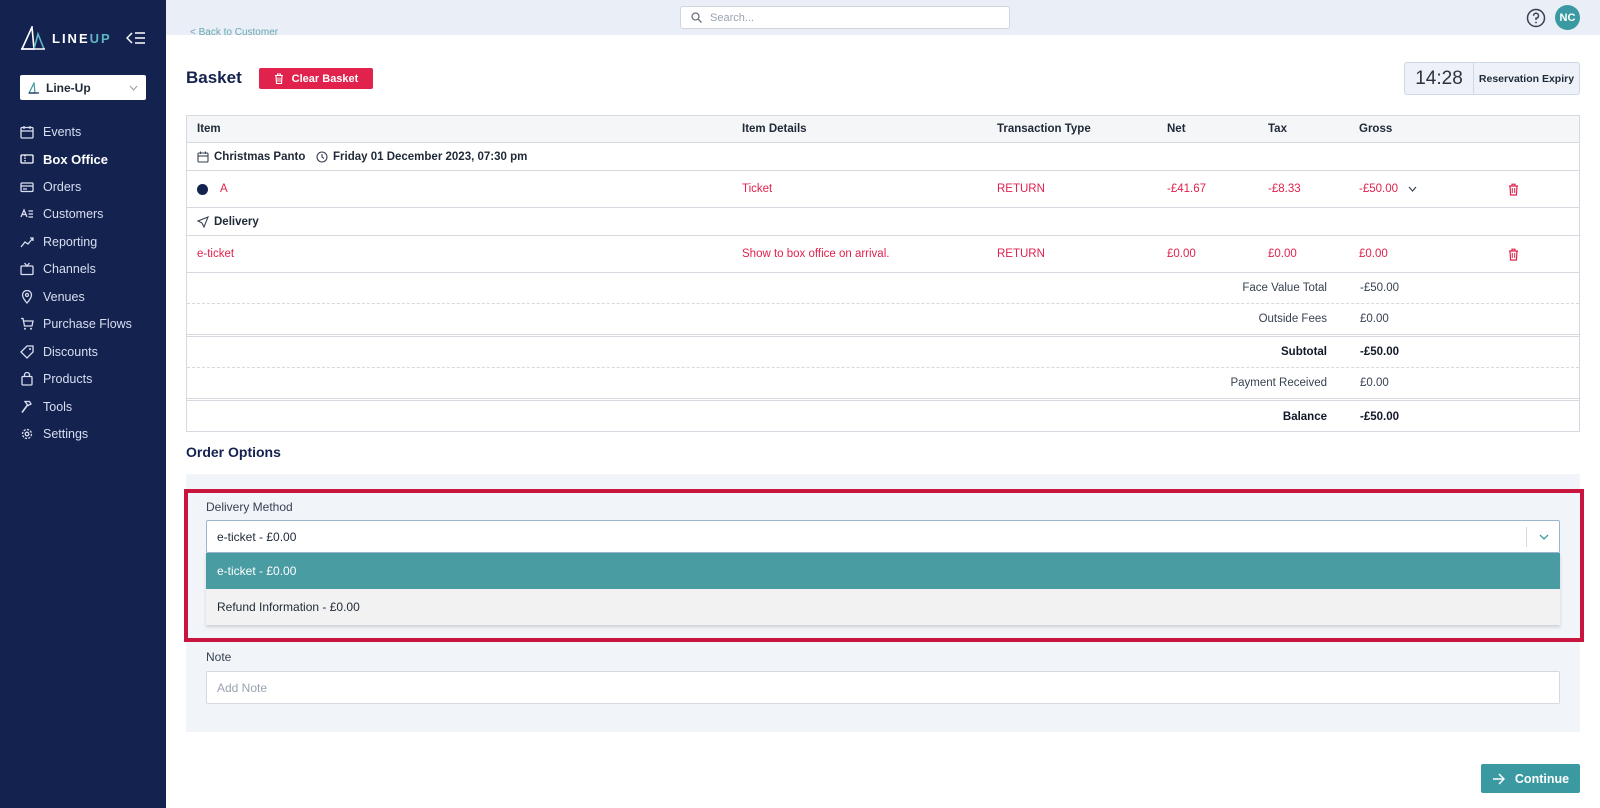  I want to click on sidebar-item-reporting: Reporting, so click(83, 242).